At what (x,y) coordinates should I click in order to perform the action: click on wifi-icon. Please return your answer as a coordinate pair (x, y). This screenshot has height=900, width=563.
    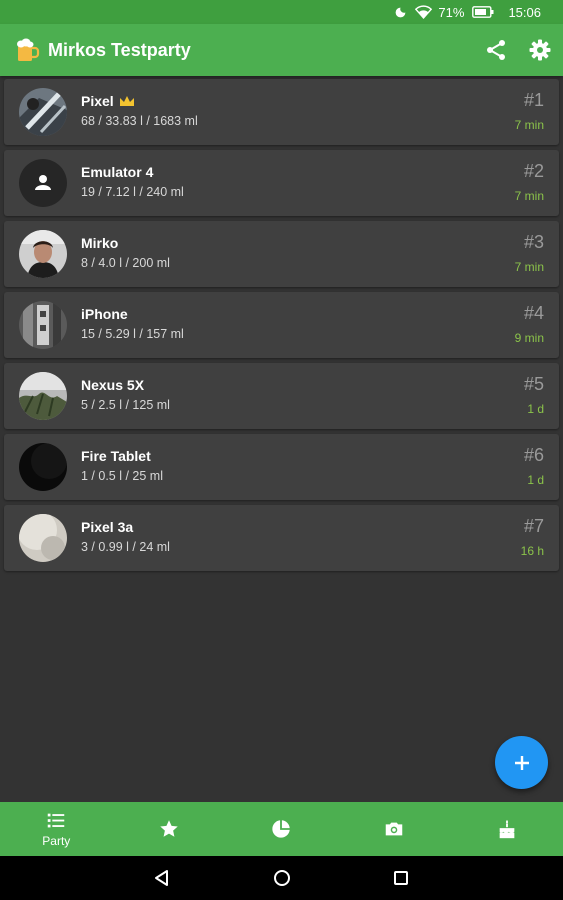
    Looking at the image, I should click on (424, 12).